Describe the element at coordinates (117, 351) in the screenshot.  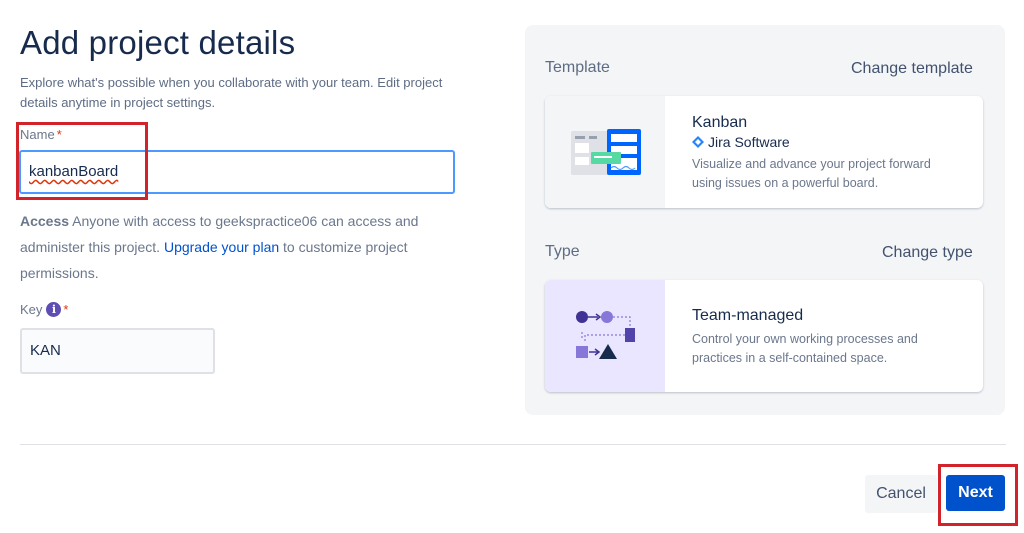
I see `key-input: KAN` at that location.